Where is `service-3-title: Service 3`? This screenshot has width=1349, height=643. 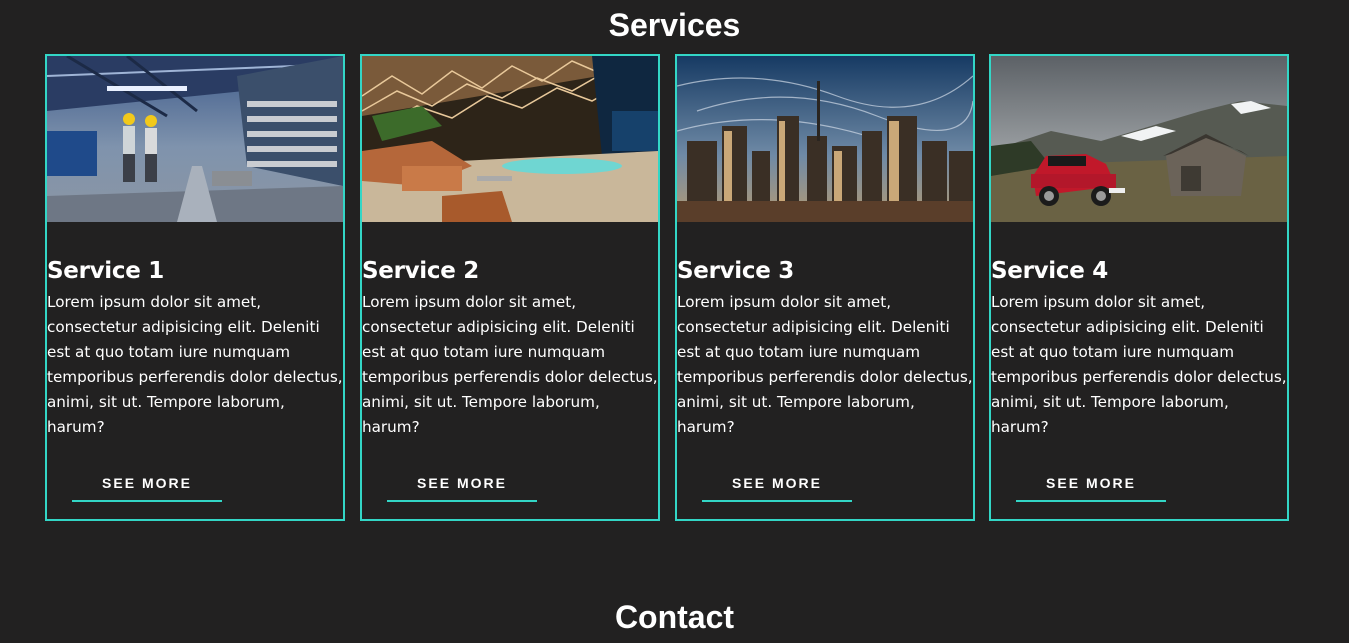
service-3-title: Service 3 is located at coordinates (735, 271).